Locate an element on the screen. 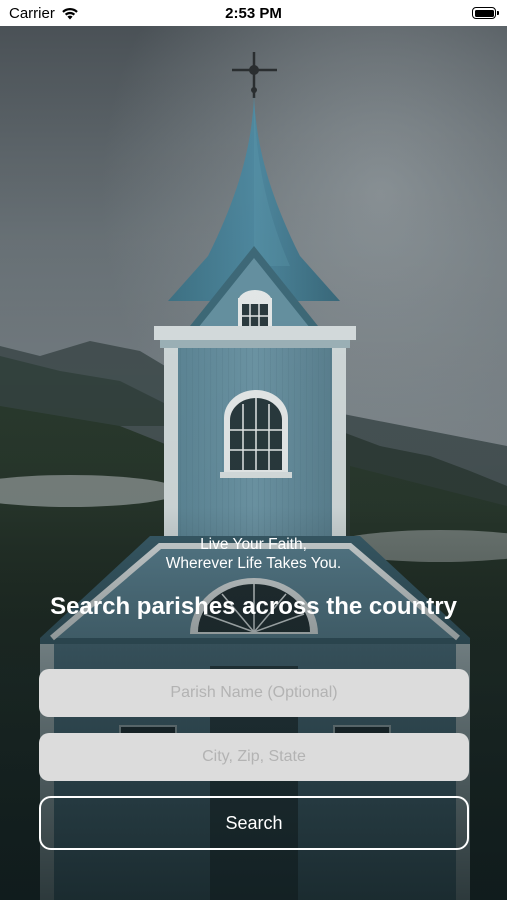 The width and height of the screenshot is (507, 900). battery-icon is located at coordinates (485, 13).